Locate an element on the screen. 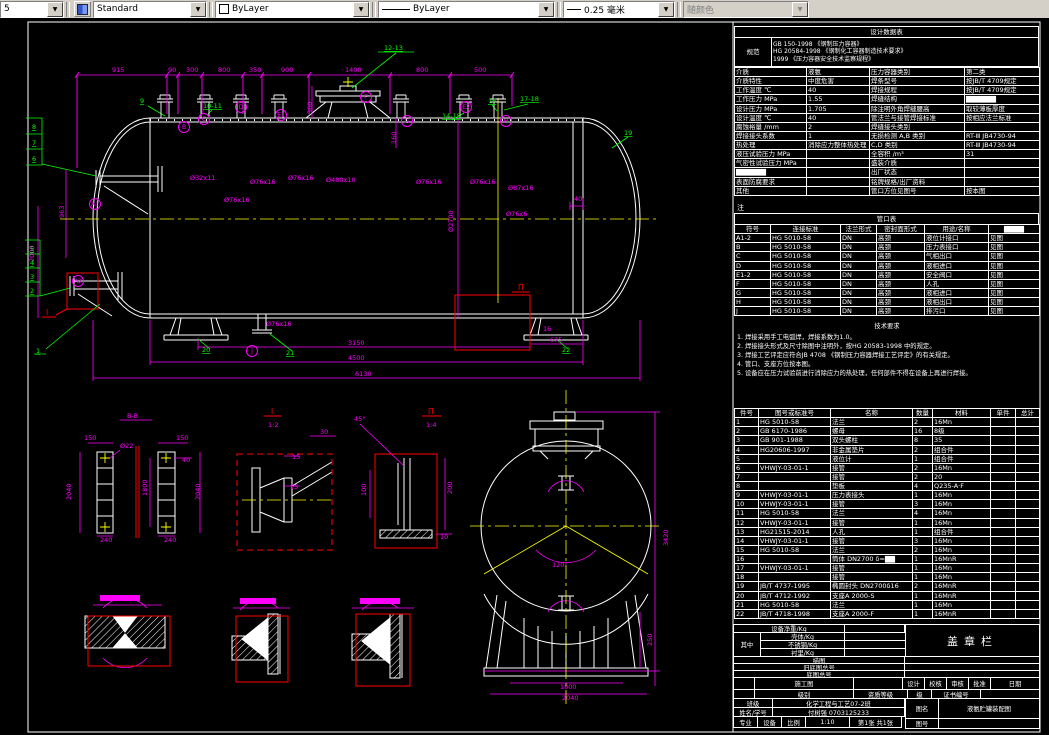  text-style-combo: Standard ▼ is located at coordinates (150, 9).